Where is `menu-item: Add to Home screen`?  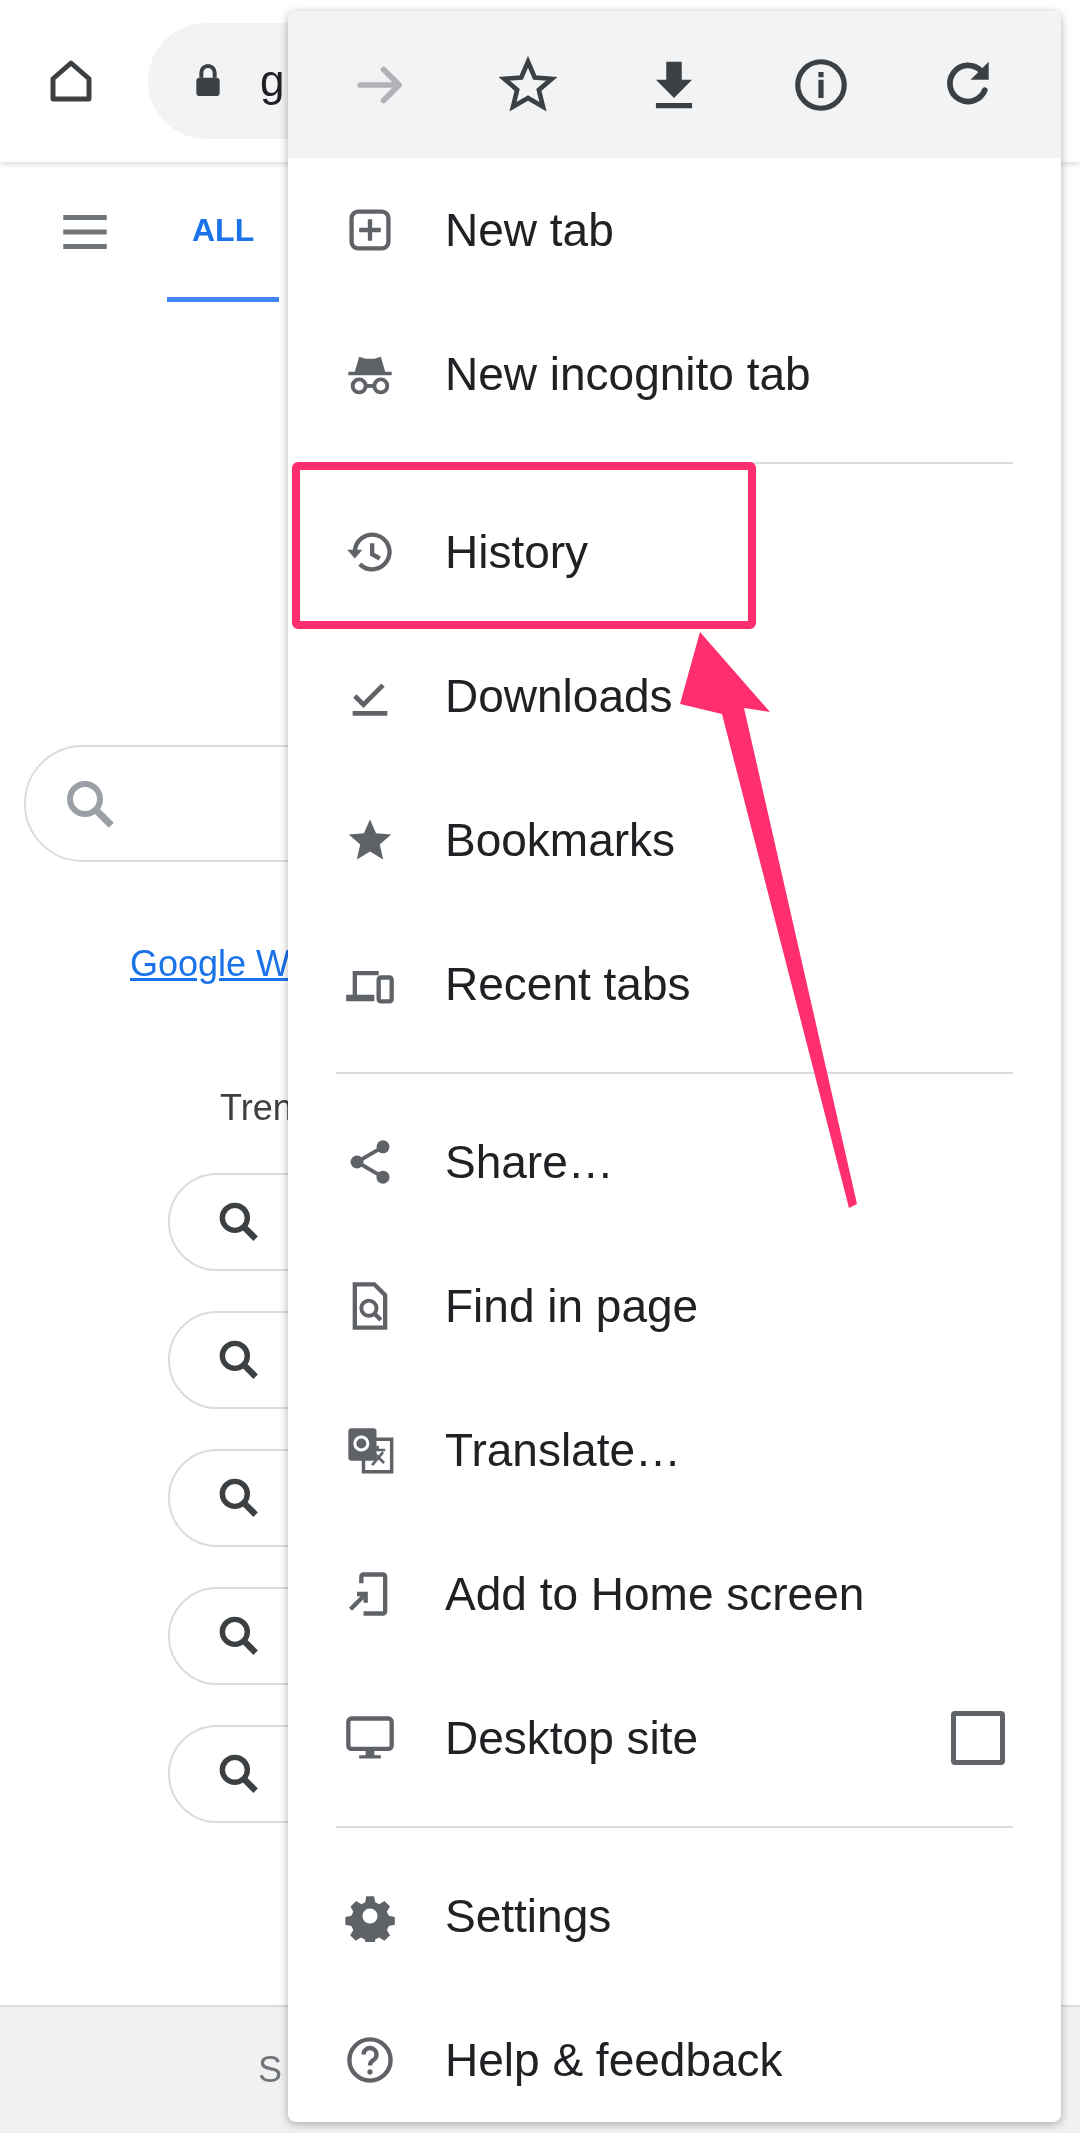 menu-item: Add to Home screen is located at coordinates (674, 1594).